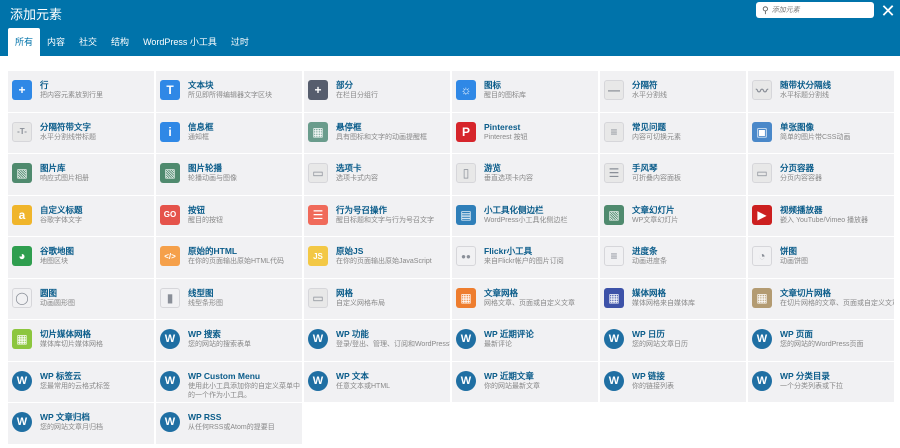 Image resolution: width=900 pixels, height=448 pixels. I want to click on modal-header: 添加元素 ⚲ ✕ 所有 内容 社交 结构 WordPress 小工具 过时, so click(450, 28).